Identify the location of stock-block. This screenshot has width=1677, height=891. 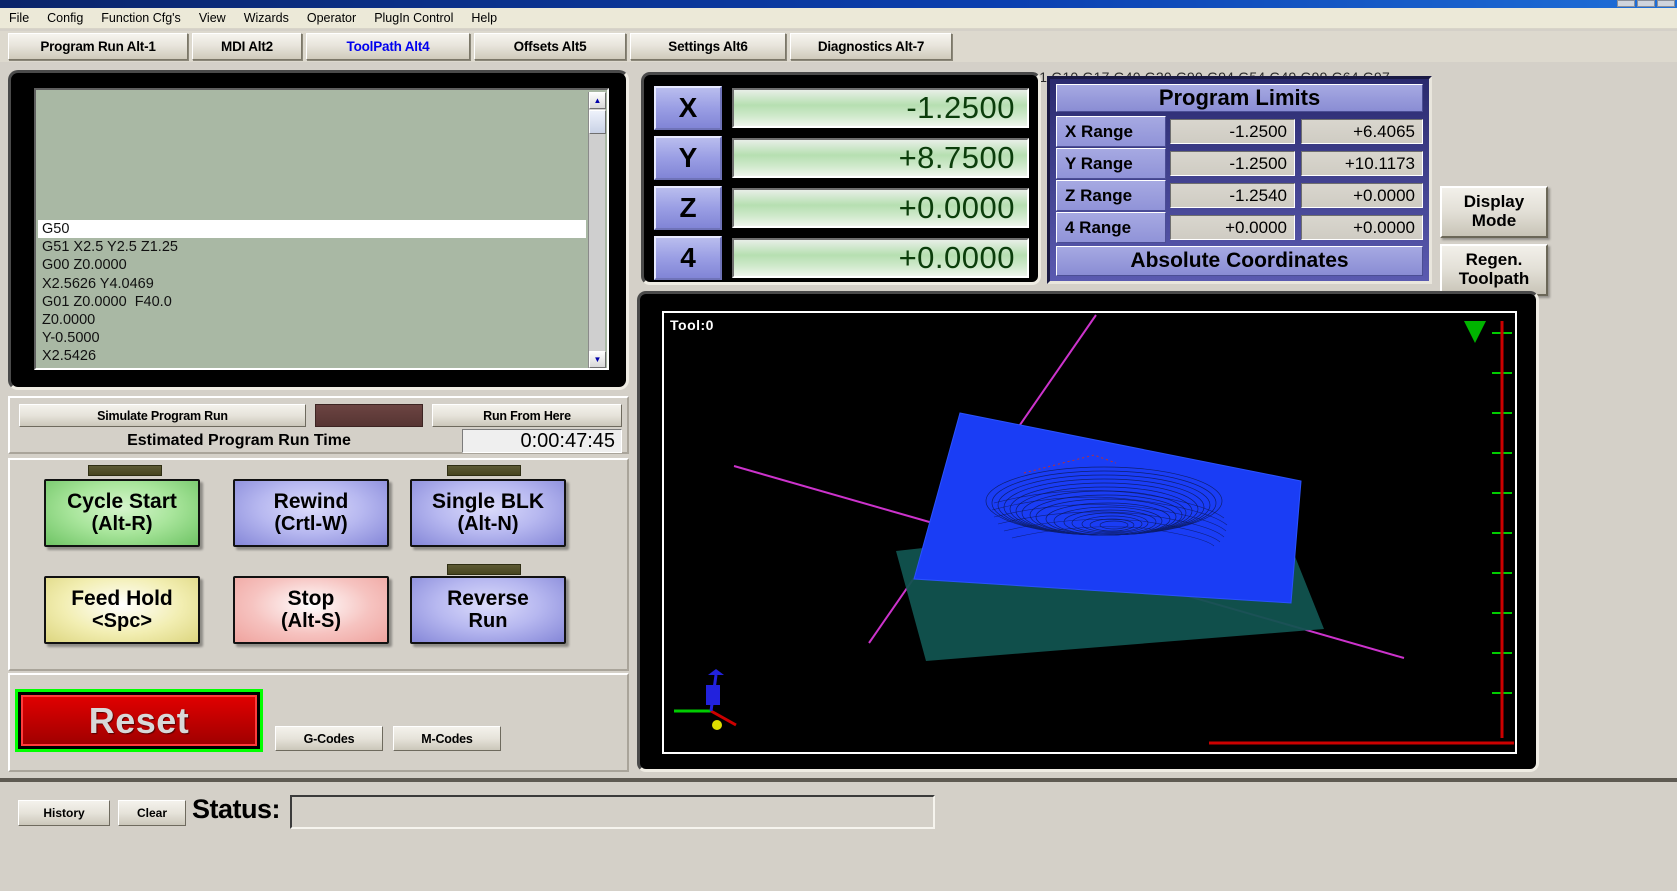
(1107, 508).